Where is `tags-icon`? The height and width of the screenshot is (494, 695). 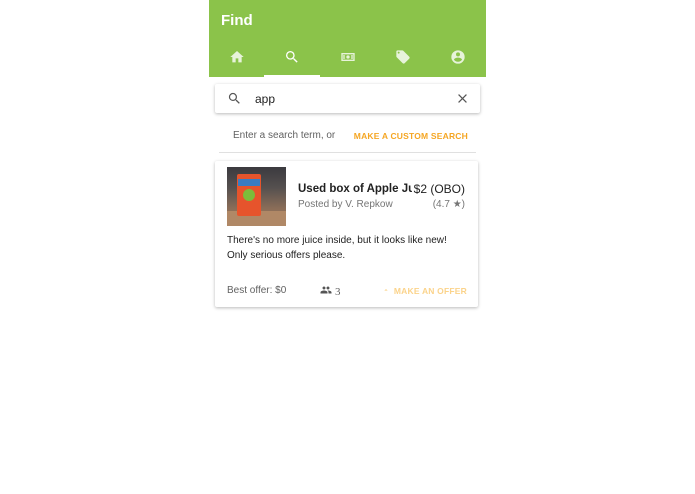
tags-icon is located at coordinates (403, 59).